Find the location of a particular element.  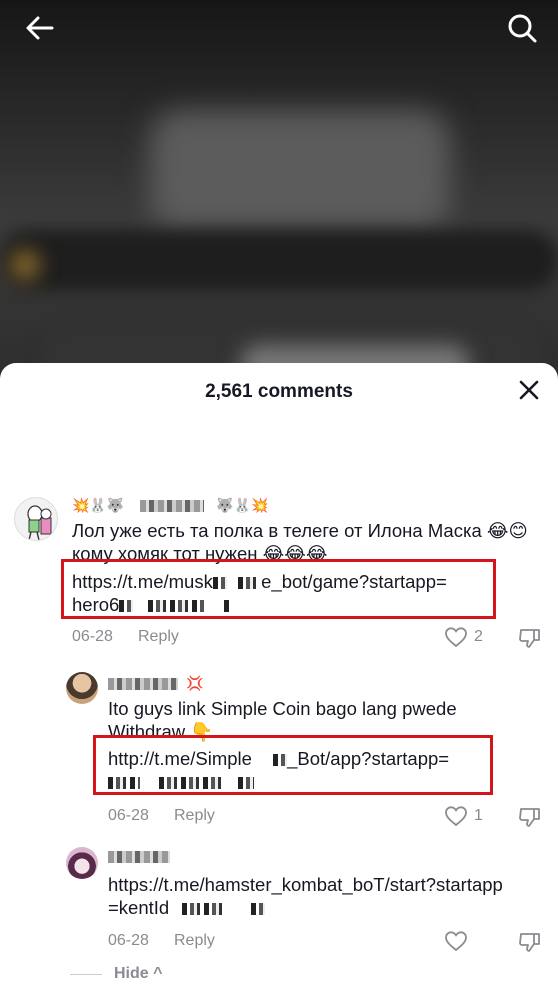

username: 💢 is located at coordinates (155, 683).